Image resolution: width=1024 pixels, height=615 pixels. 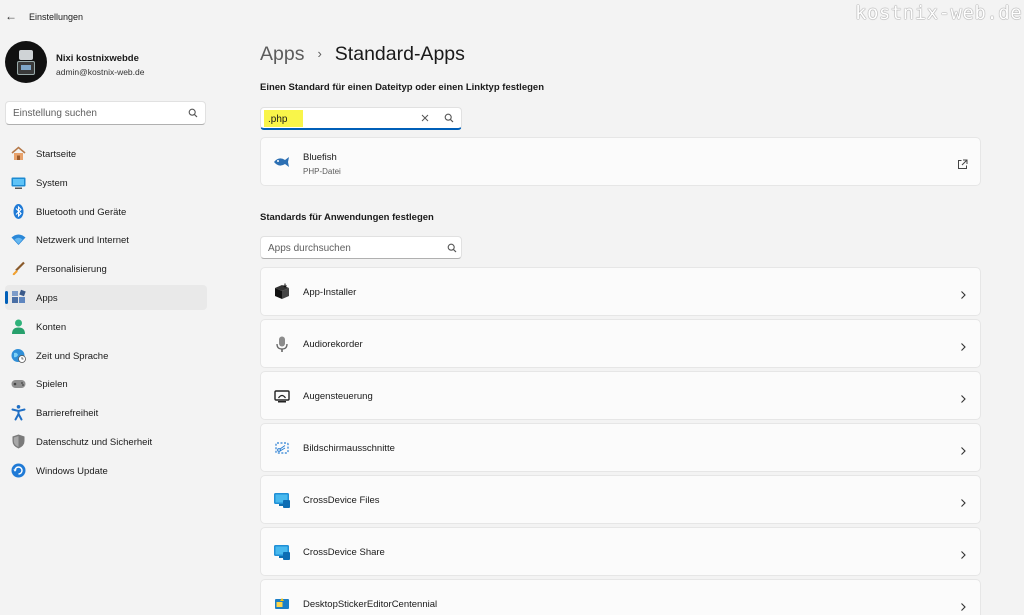 I want to click on result-file-type: PHP-Datei, so click(x=322, y=171).